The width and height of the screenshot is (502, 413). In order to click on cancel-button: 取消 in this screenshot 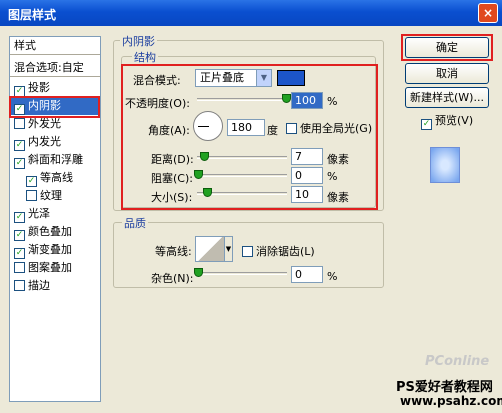, I will do `click(447, 73)`.